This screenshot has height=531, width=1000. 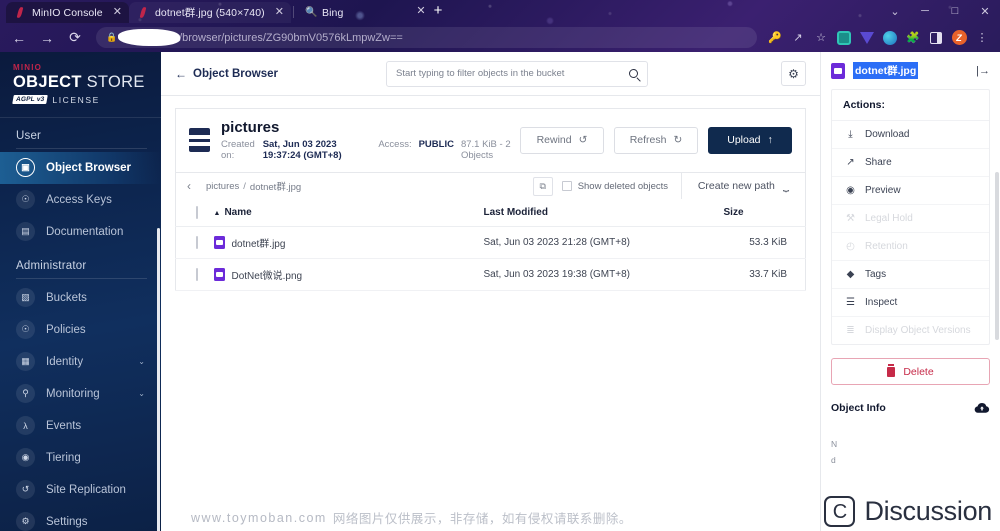 What do you see at coordinates (750, 140) in the screenshot?
I see `upload-button: Upload ↑` at bounding box center [750, 140].